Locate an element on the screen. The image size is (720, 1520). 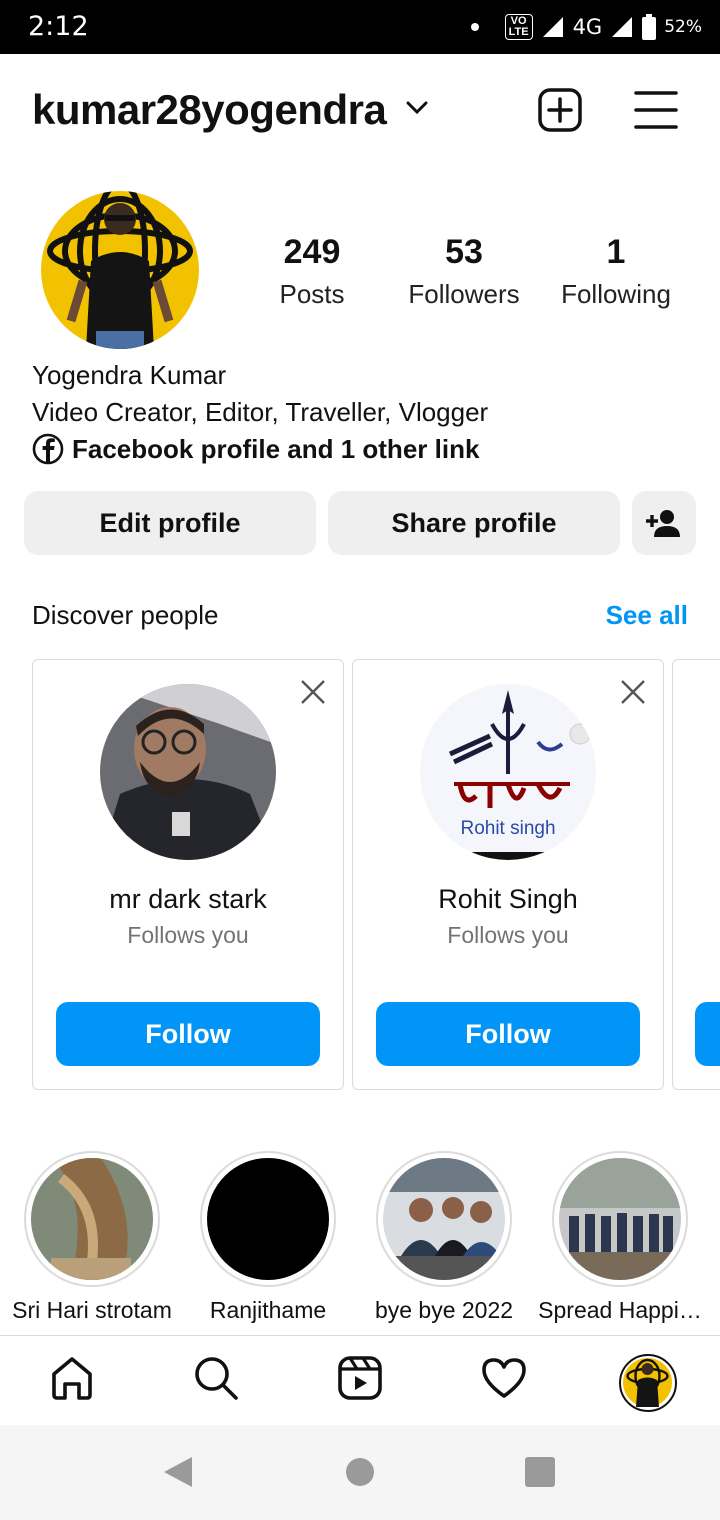
nav-activity is located at coordinates (504, 1393).